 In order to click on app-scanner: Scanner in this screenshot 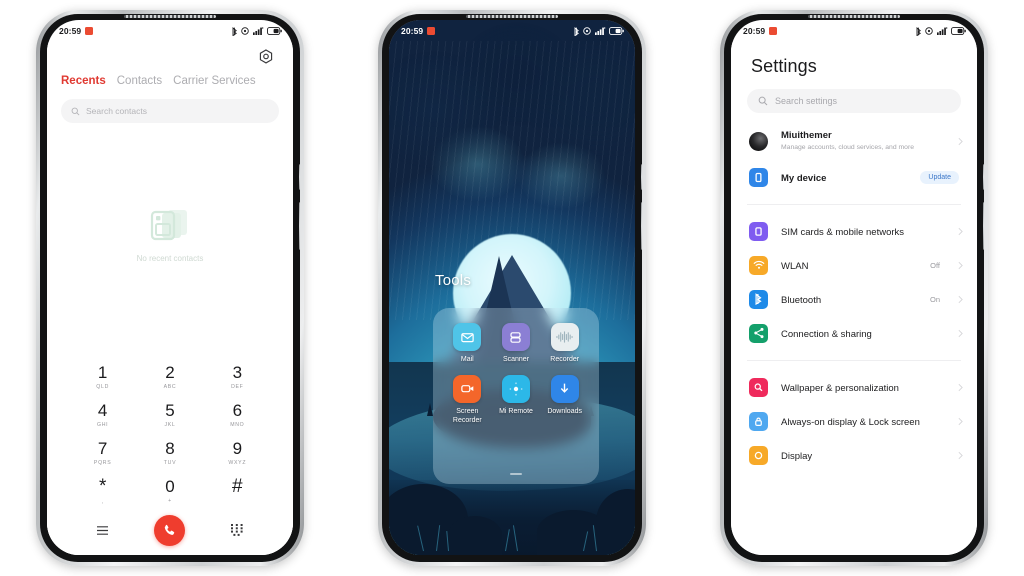, I will do `click(516, 344)`.